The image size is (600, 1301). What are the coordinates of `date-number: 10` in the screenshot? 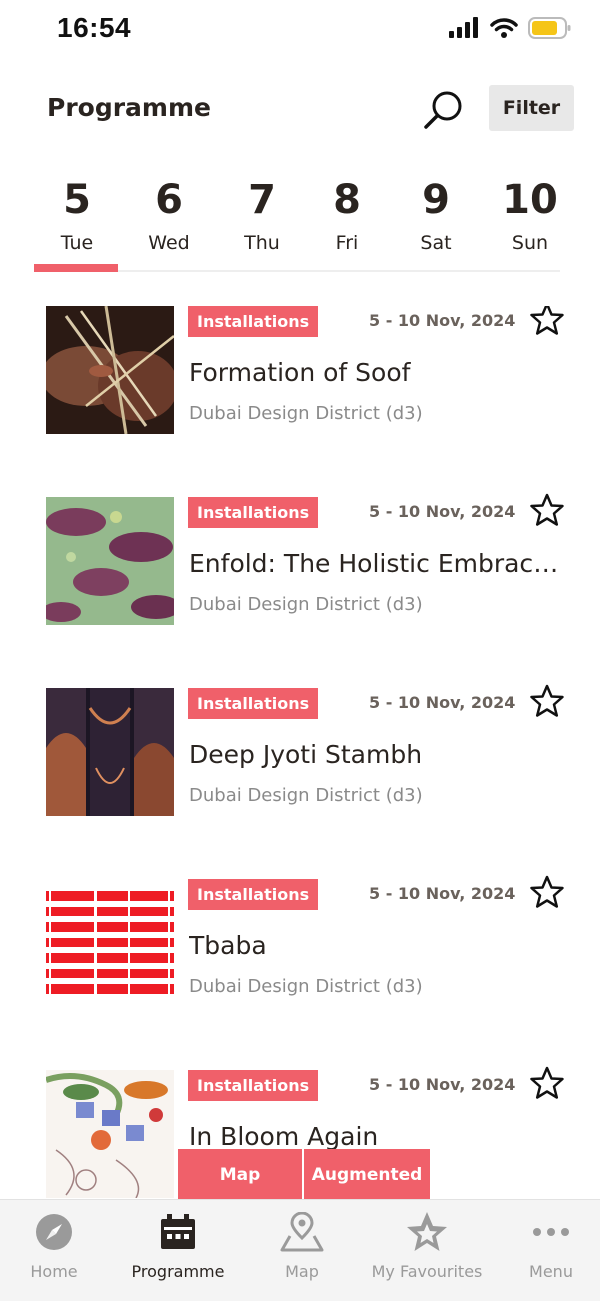 It's located at (530, 200).